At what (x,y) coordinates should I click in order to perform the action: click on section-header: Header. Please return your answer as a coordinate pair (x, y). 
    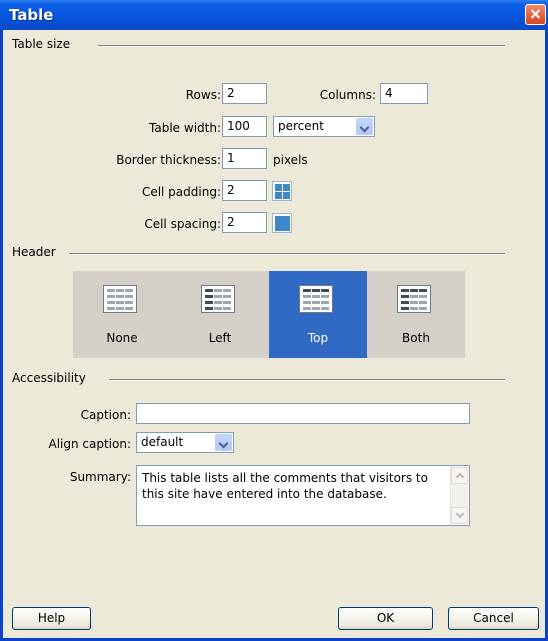
    Looking at the image, I should click on (34, 252).